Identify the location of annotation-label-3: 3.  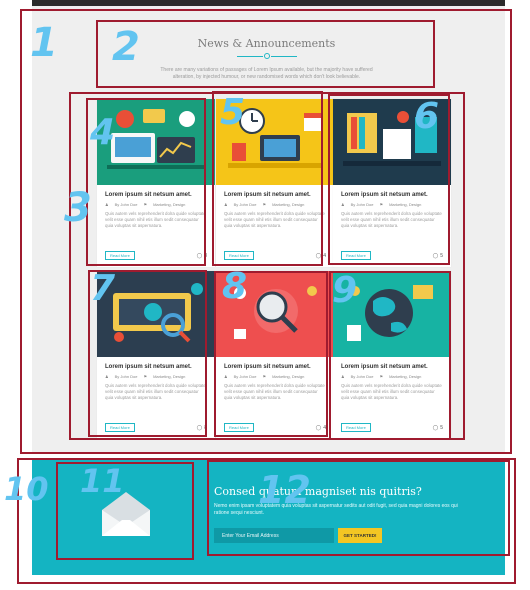
(78, 208).